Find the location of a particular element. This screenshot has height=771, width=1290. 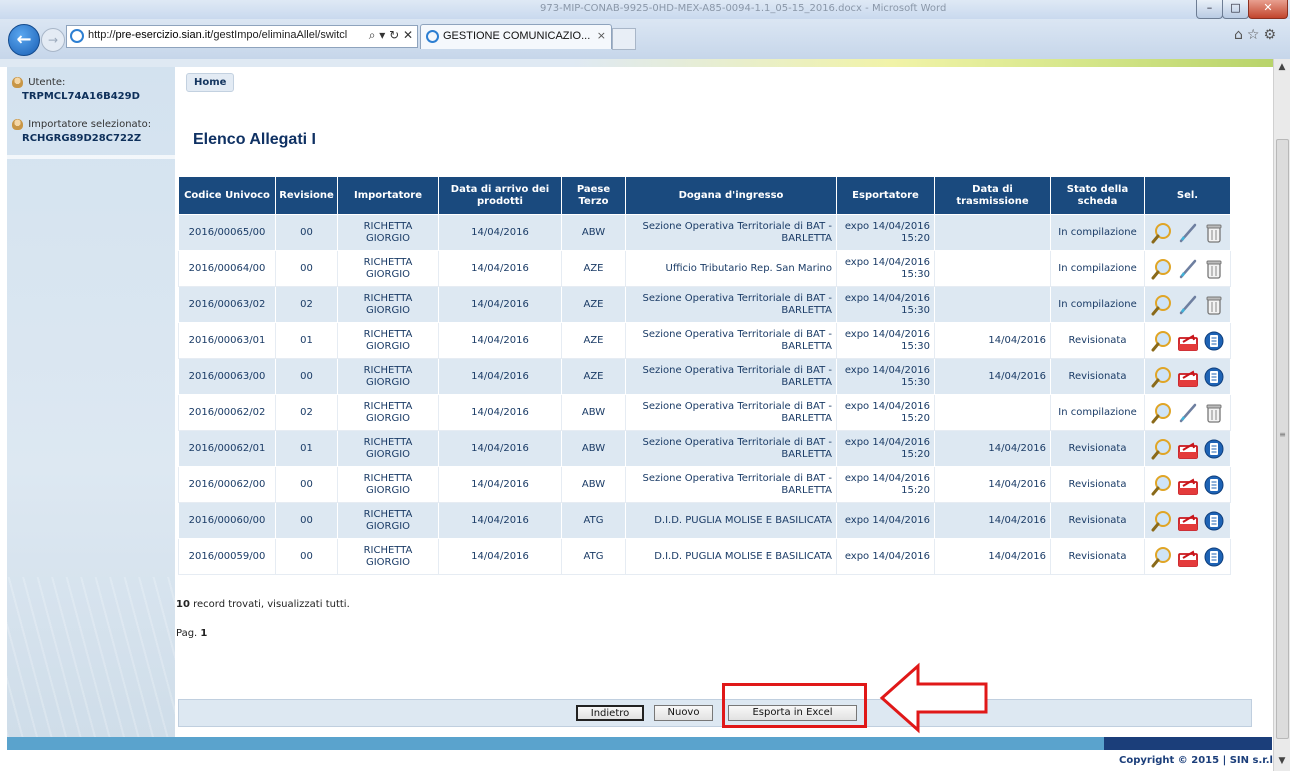

minimize-button: – is located at coordinates (1209, 9).